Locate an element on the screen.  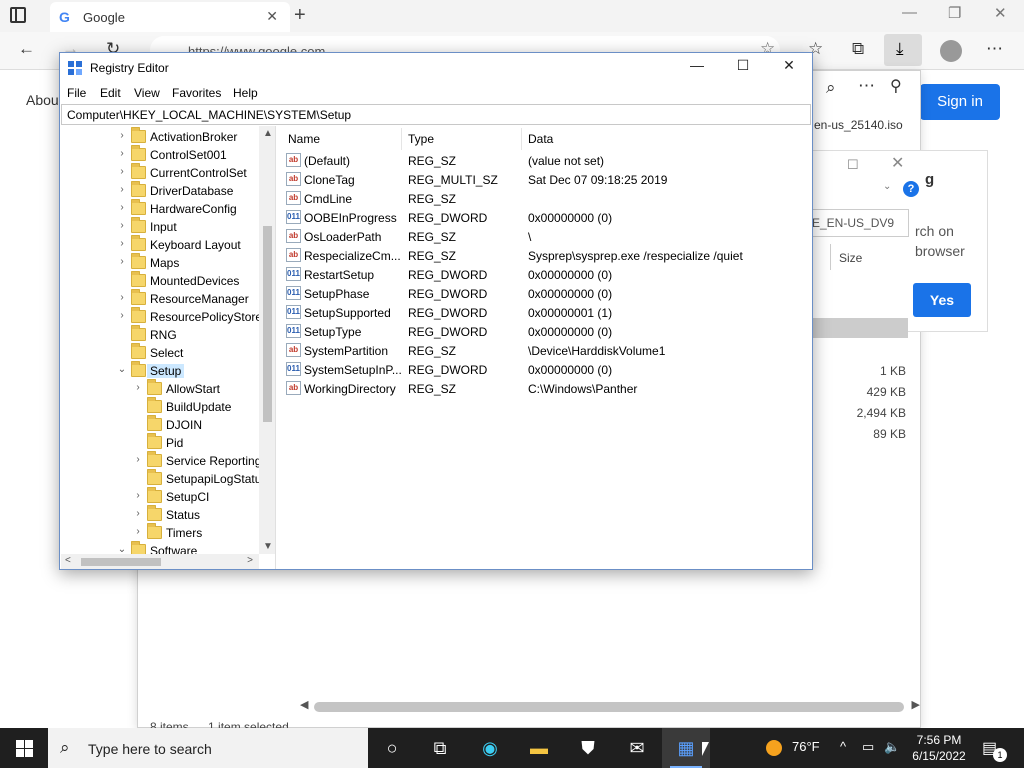
menu-edit: Edit is located at coordinates (110, 93).